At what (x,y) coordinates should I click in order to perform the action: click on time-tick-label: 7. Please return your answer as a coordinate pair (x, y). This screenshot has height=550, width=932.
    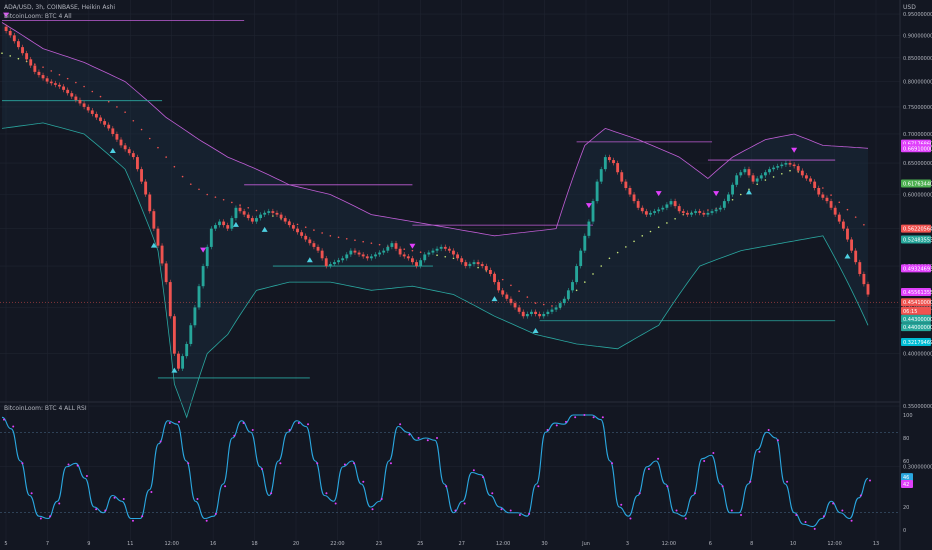
    Looking at the image, I should click on (47, 544).